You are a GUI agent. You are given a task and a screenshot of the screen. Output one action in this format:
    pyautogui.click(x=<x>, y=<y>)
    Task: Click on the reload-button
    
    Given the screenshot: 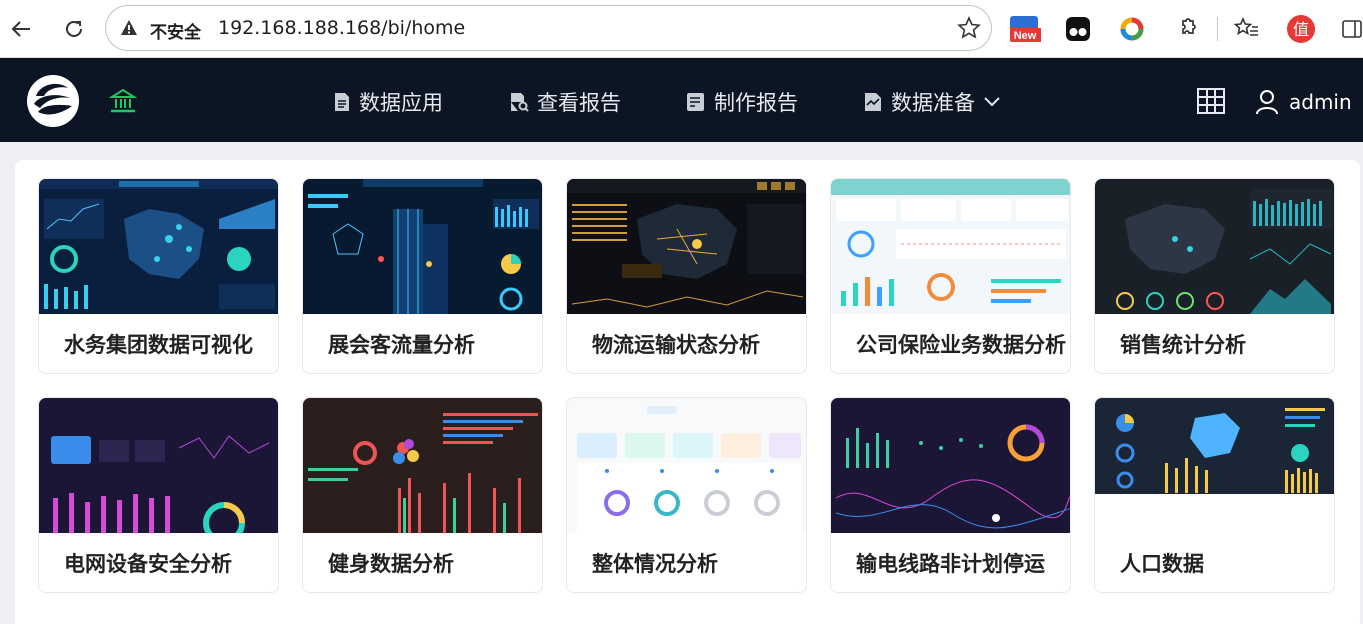 What is the action you would take?
    pyautogui.click(x=74, y=29)
    